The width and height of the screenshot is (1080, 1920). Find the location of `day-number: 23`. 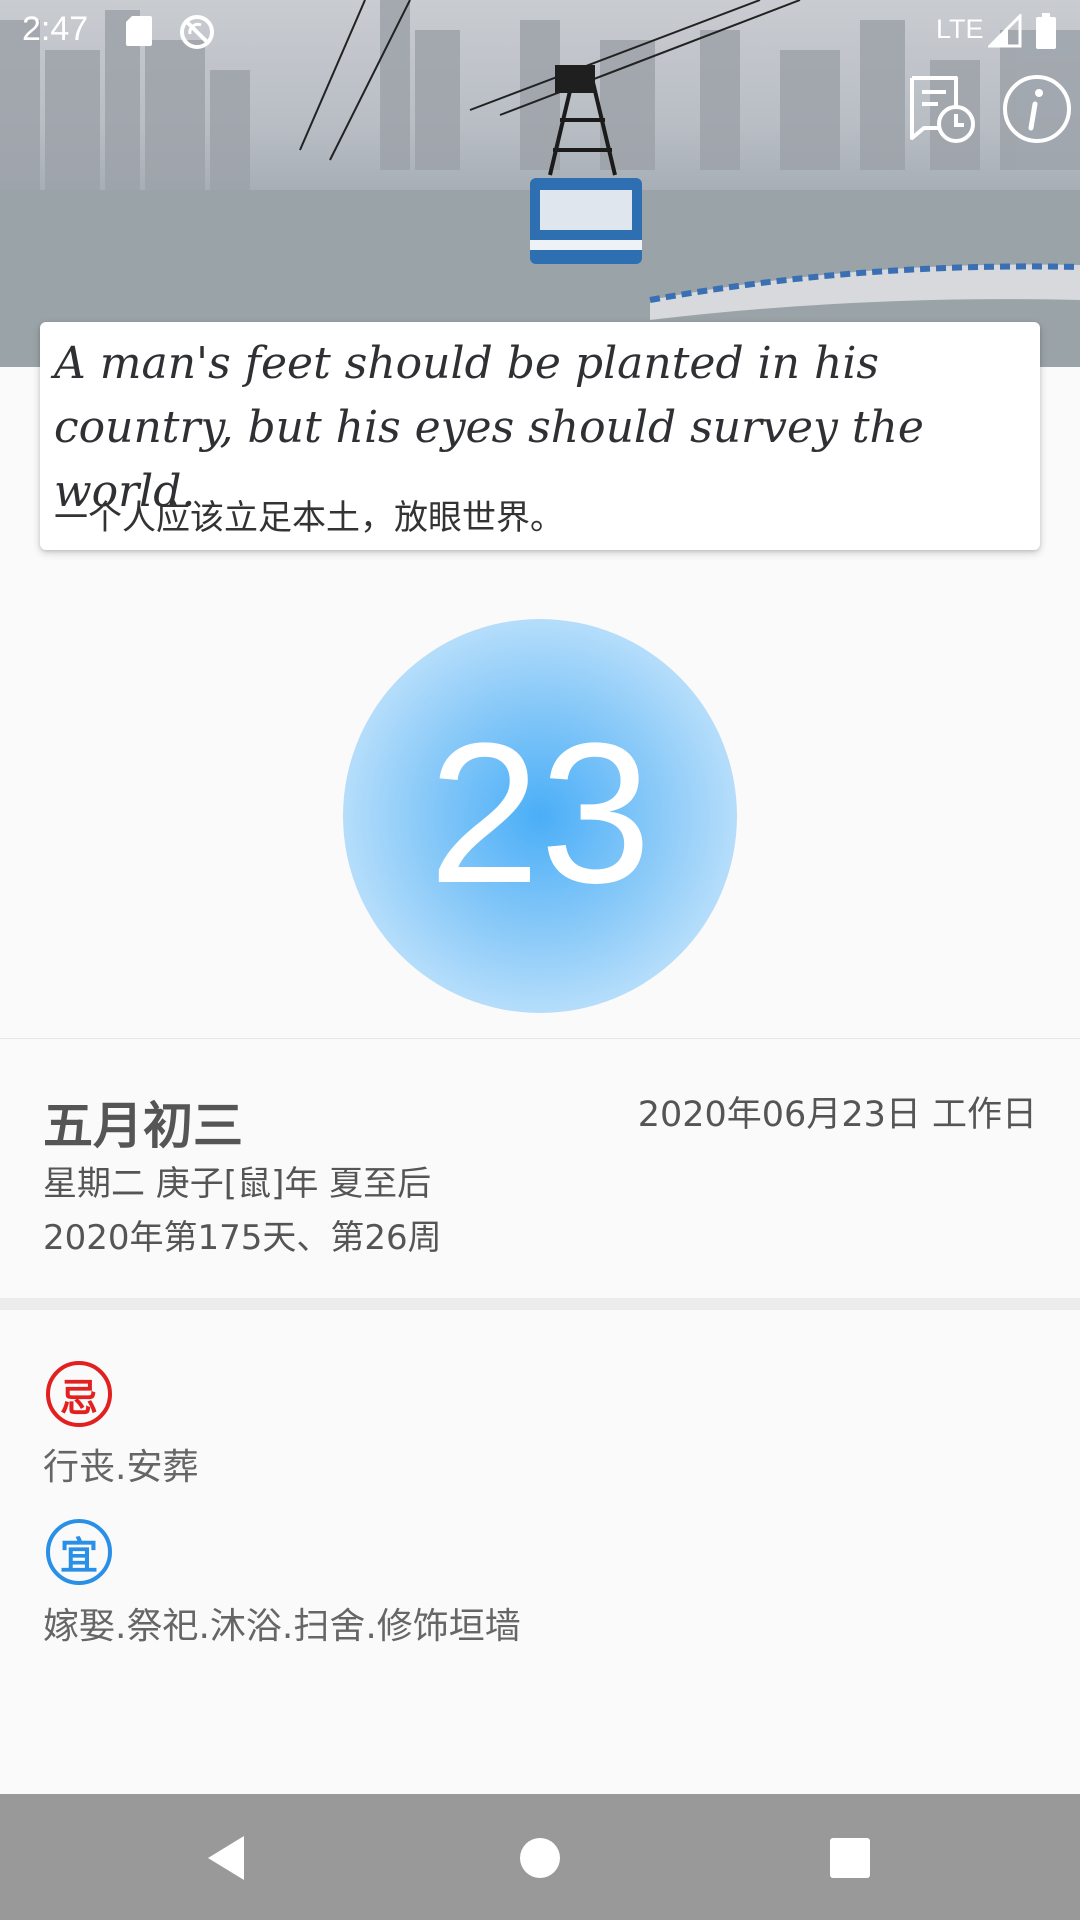

day-number: 23 is located at coordinates (540, 813).